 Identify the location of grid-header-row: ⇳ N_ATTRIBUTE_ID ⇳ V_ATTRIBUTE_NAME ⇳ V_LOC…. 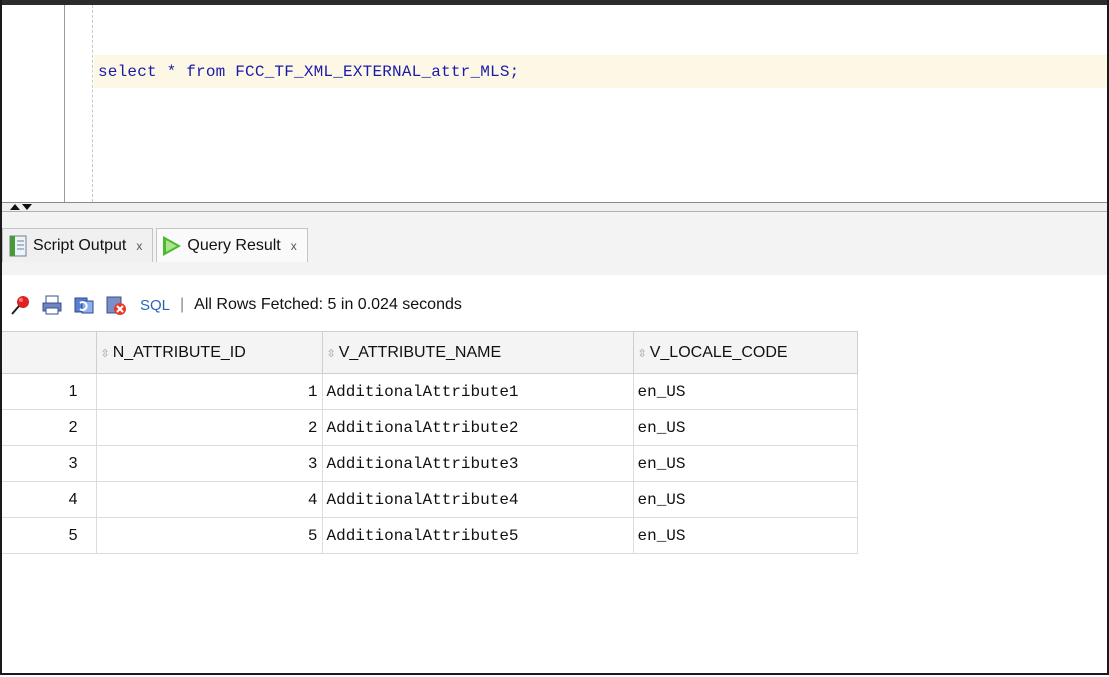
(430, 352).